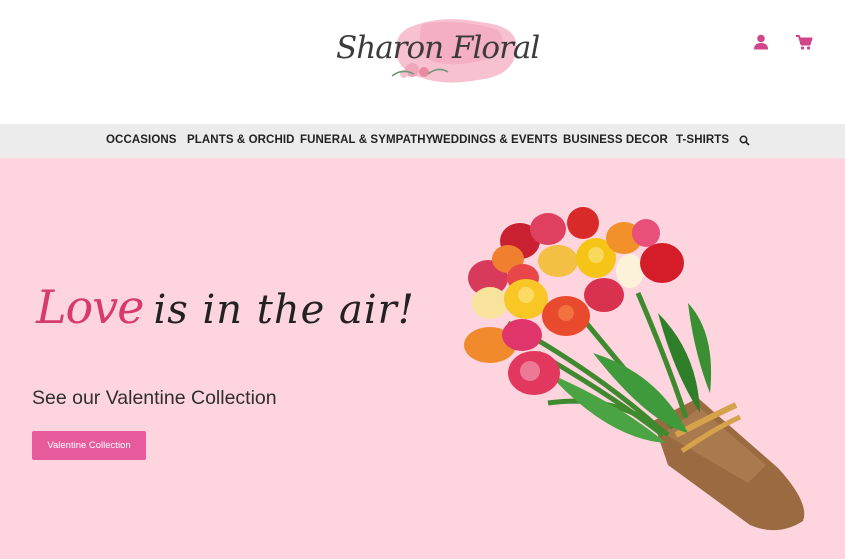  What do you see at coordinates (89, 445) in the screenshot?
I see `valentine-collection-button: Valentine Collection` at bounding box center [89, 445].